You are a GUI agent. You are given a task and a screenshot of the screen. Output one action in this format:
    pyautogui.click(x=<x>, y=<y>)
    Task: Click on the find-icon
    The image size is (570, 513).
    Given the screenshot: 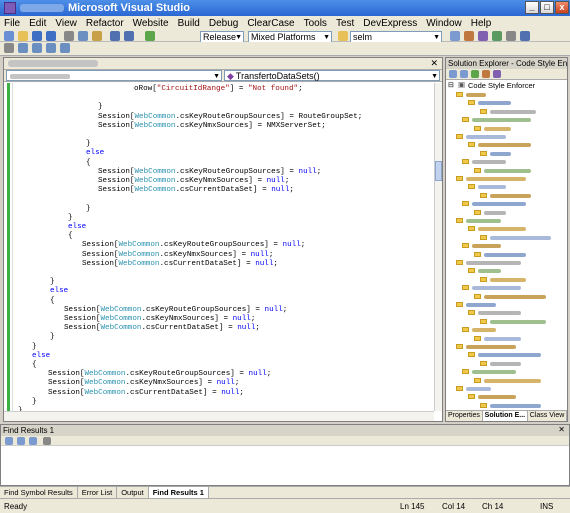 What is the action you would take?
    pyautogui.click(x=343, y=36)
    